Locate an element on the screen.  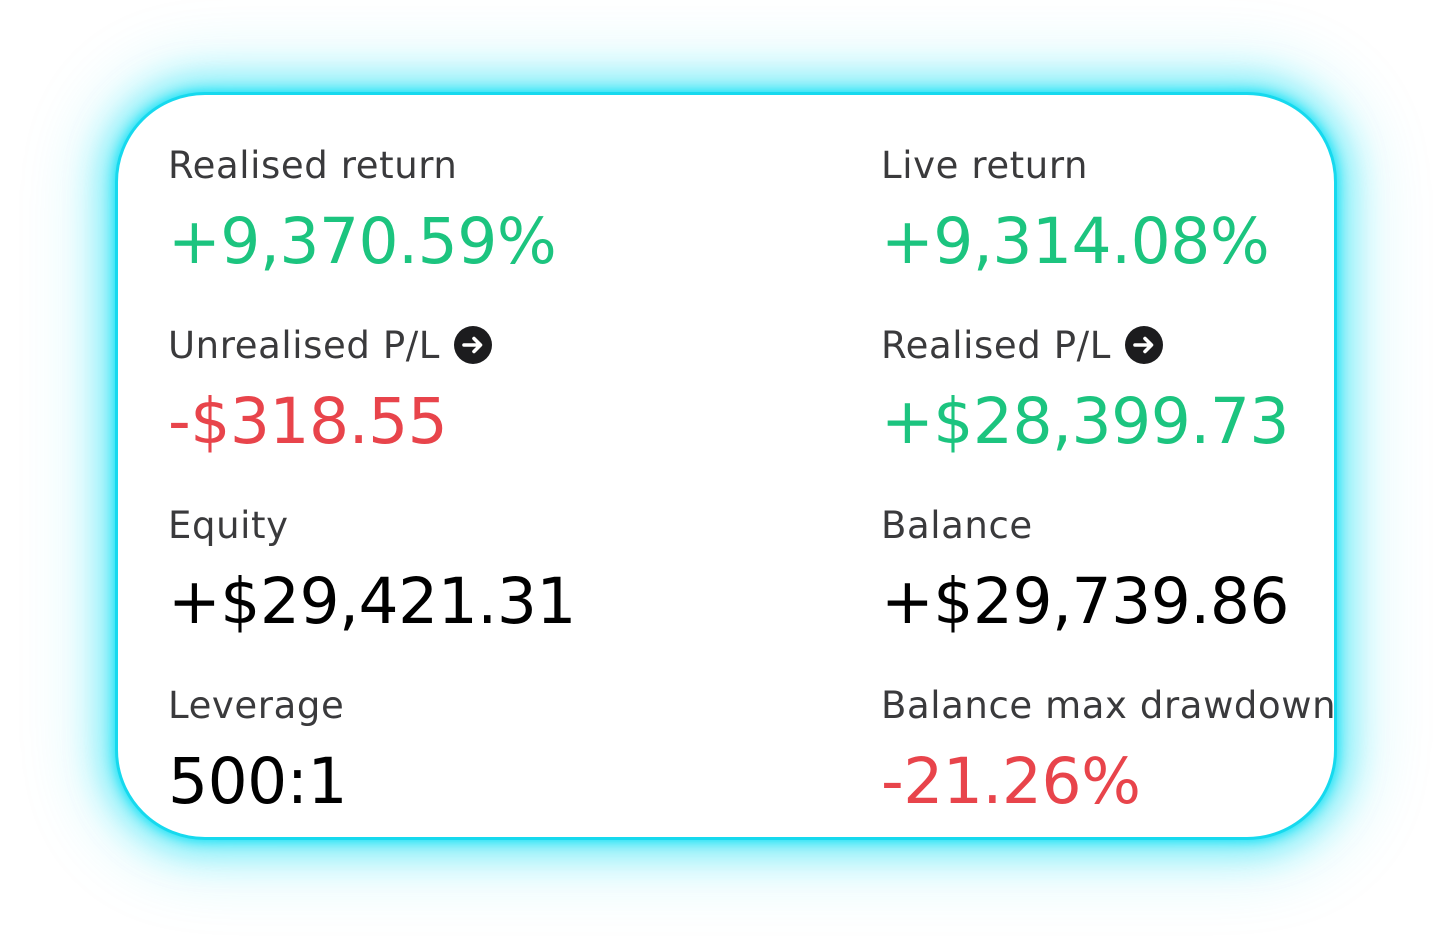
metric-label: Unrealised P/L is located at coordinates (304, 345).